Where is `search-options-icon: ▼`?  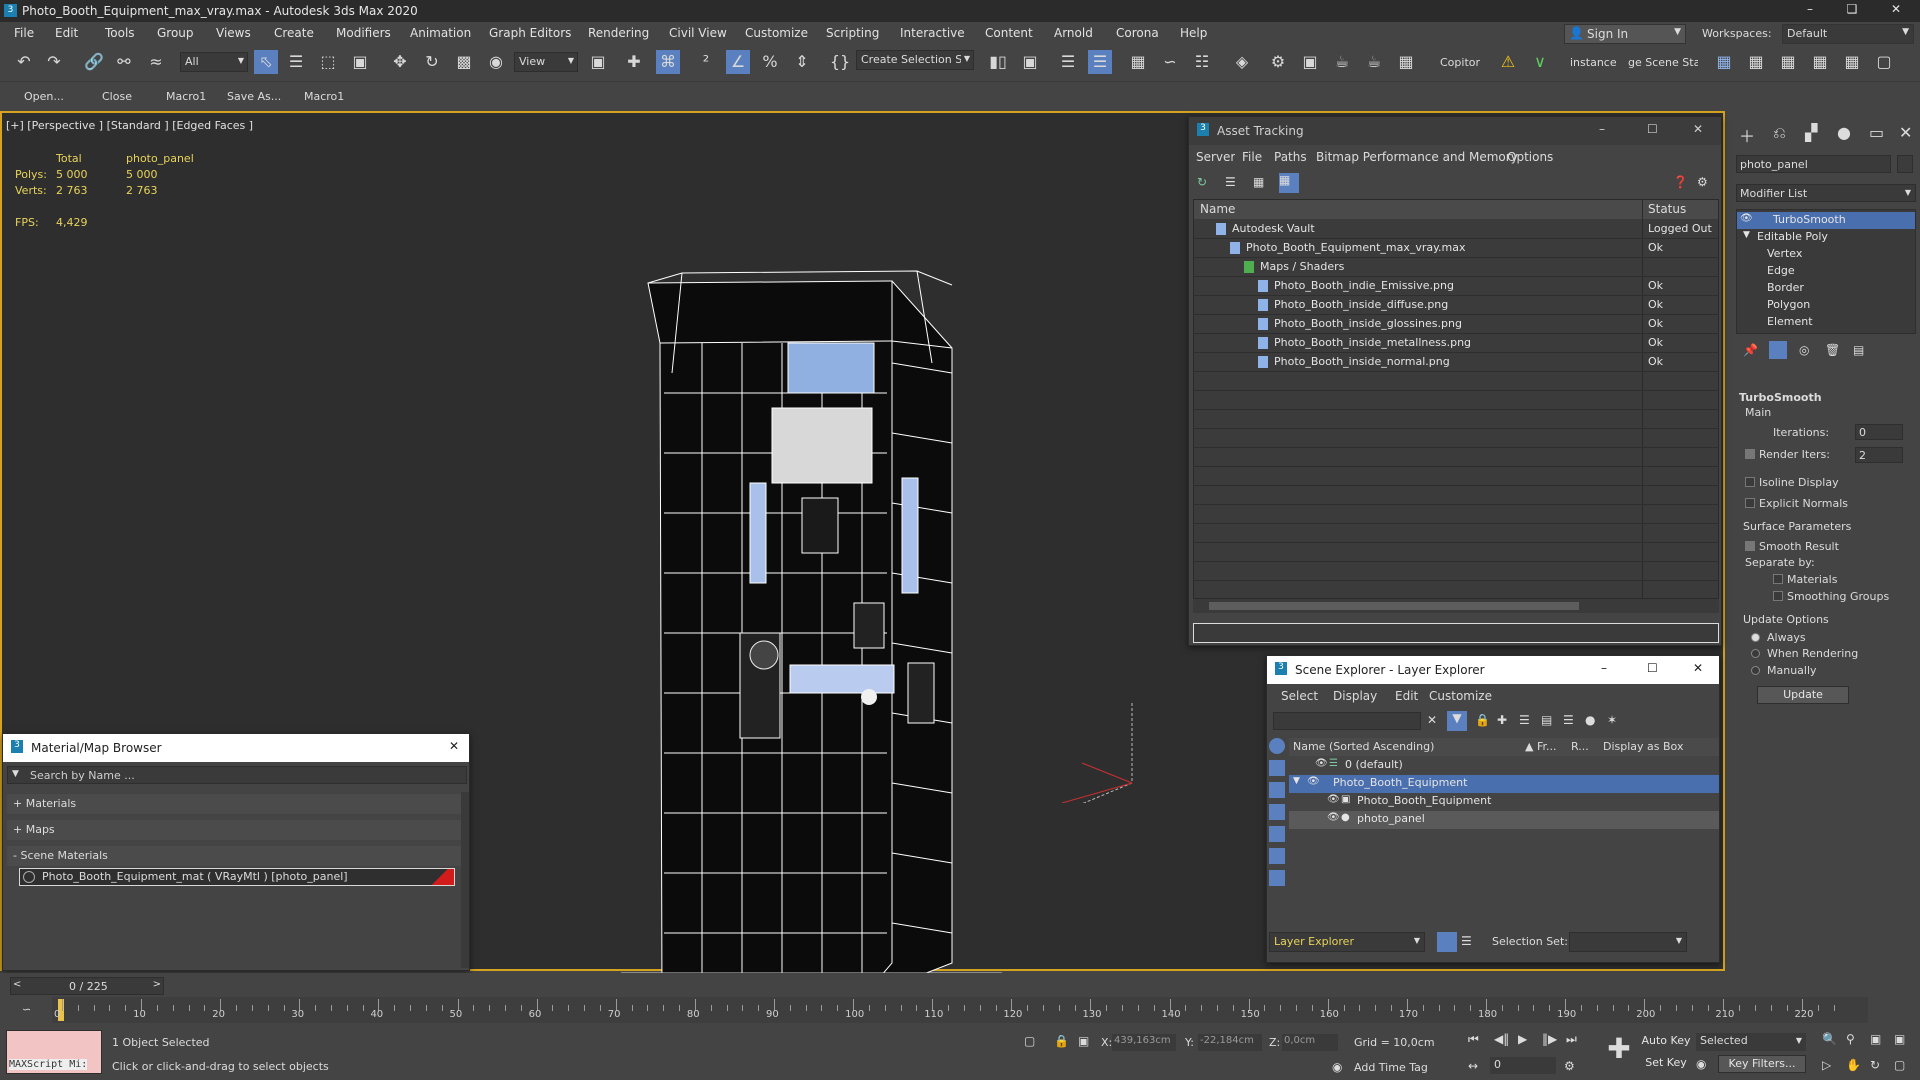 search-options-icon: ▼ is located at coordinates (15, 774).